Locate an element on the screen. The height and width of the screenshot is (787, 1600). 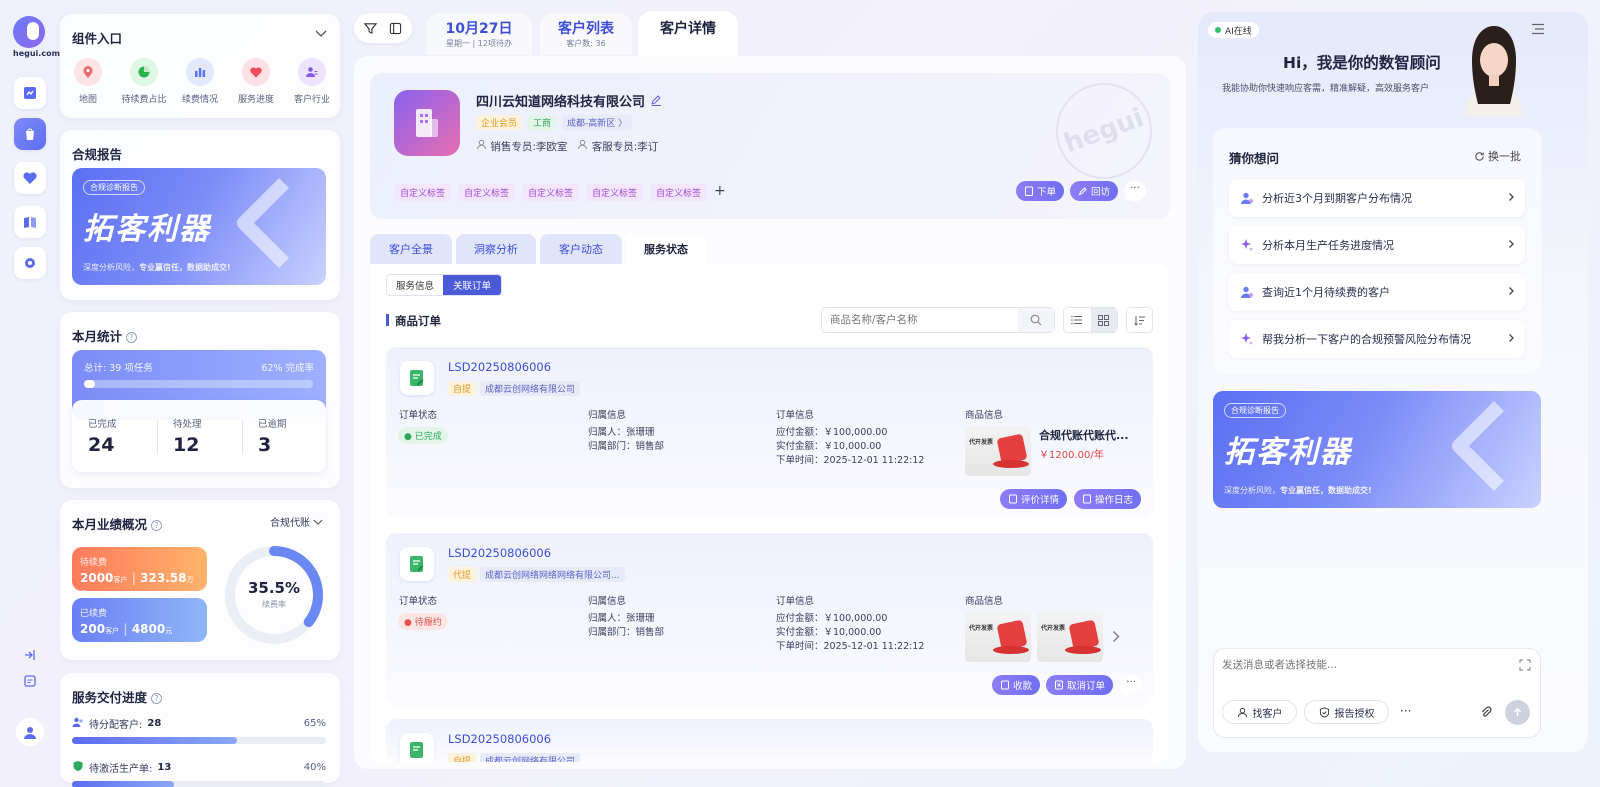
follow-up-button: 回访 is located at coordinates (1094, 191).